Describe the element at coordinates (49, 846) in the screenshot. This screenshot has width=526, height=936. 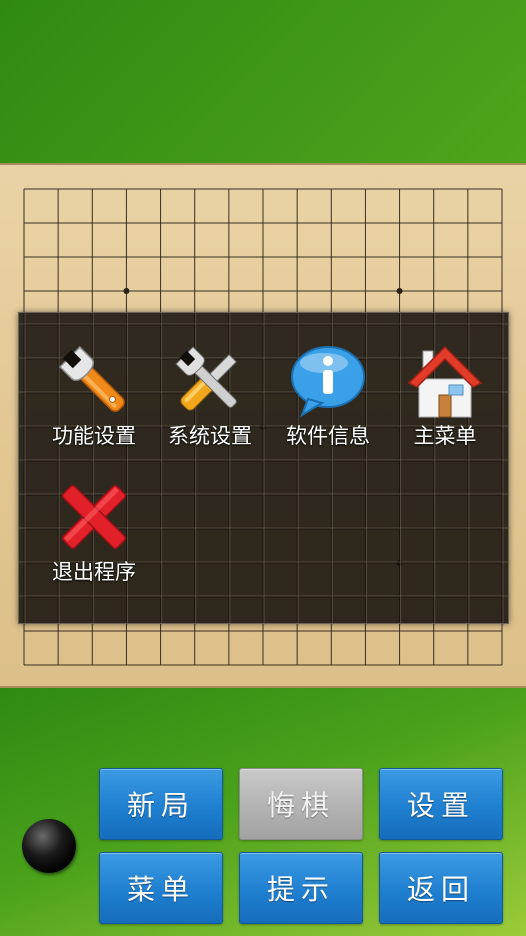
I see `current-player-stone` at that location.